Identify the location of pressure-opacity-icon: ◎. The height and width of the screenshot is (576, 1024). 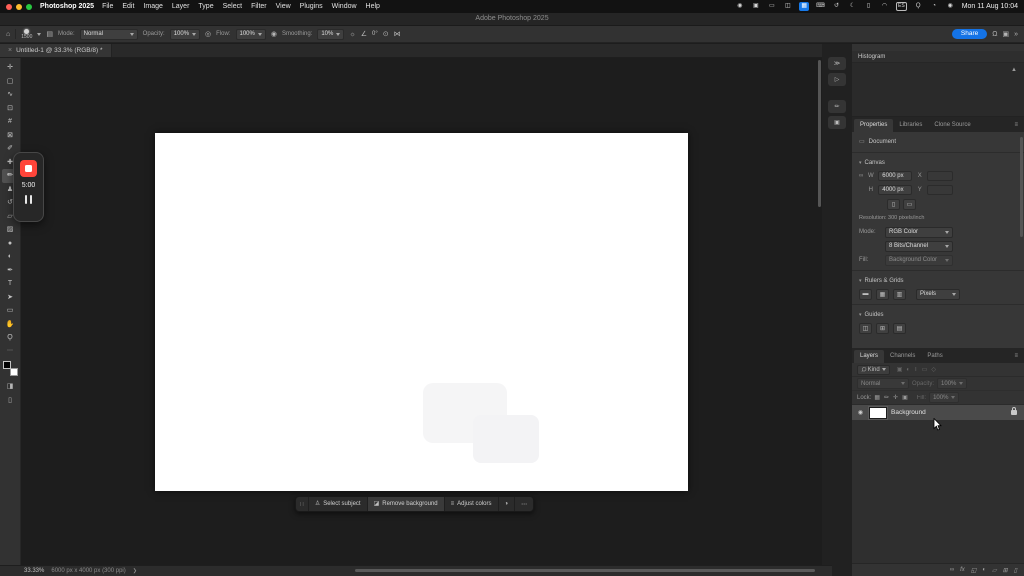
(208, 34).